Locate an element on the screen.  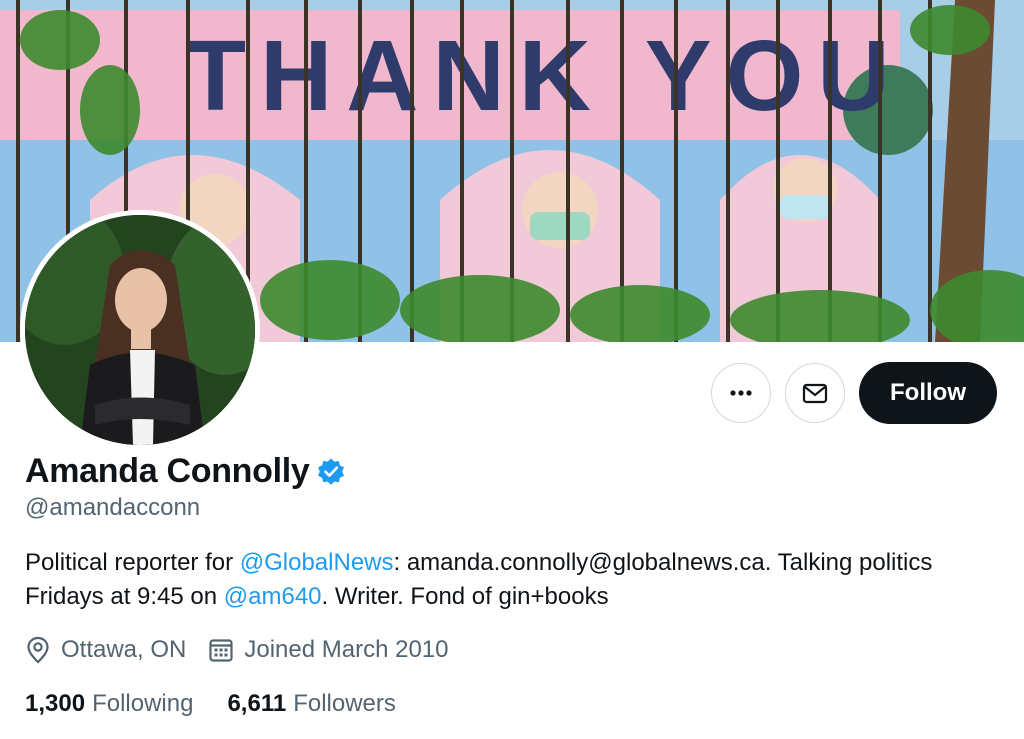
profile-name-row: Amanda Connolly is located at coordinates (185, 471).